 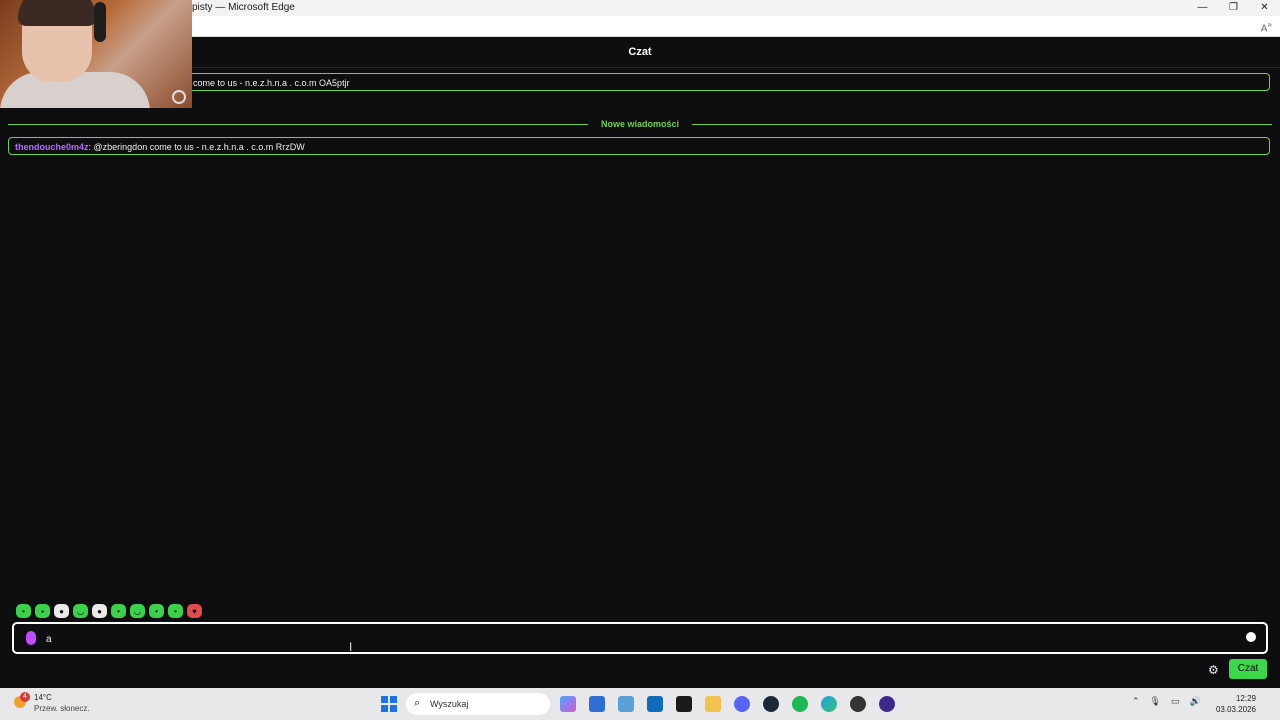 What do you see at coordinates (1195, 701) in the screenshot?
I see `volume-icon: 🔊` at bounding box center [1195, 701].